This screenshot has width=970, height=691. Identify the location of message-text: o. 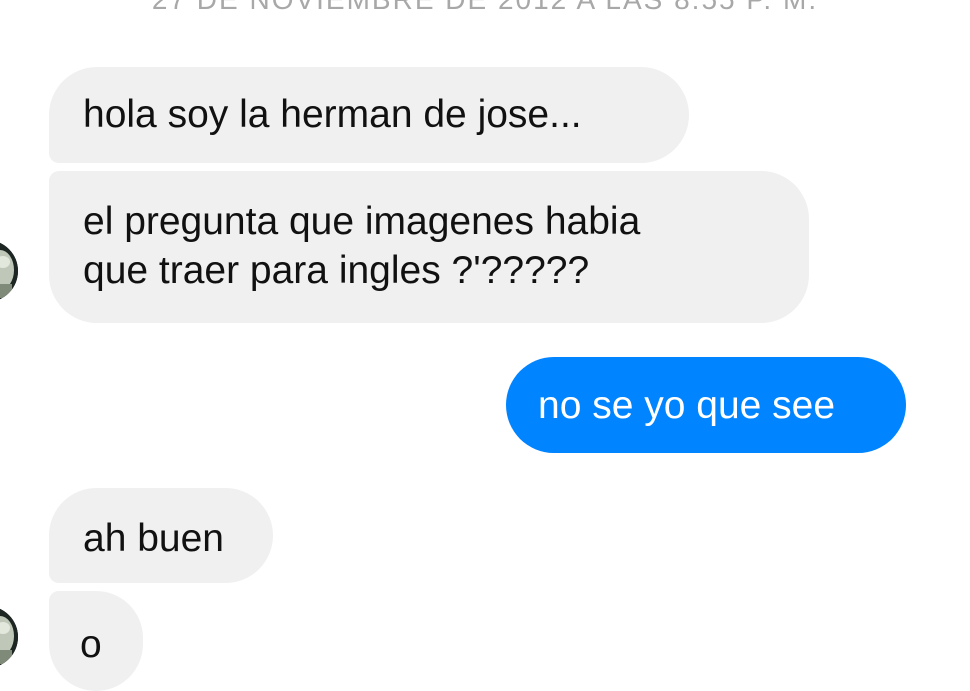
(91, 644).